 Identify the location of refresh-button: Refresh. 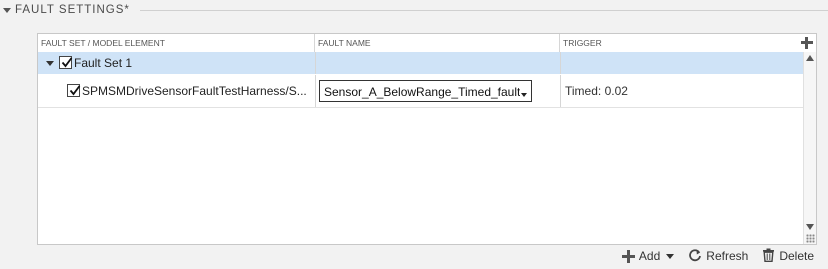
(718, 256).